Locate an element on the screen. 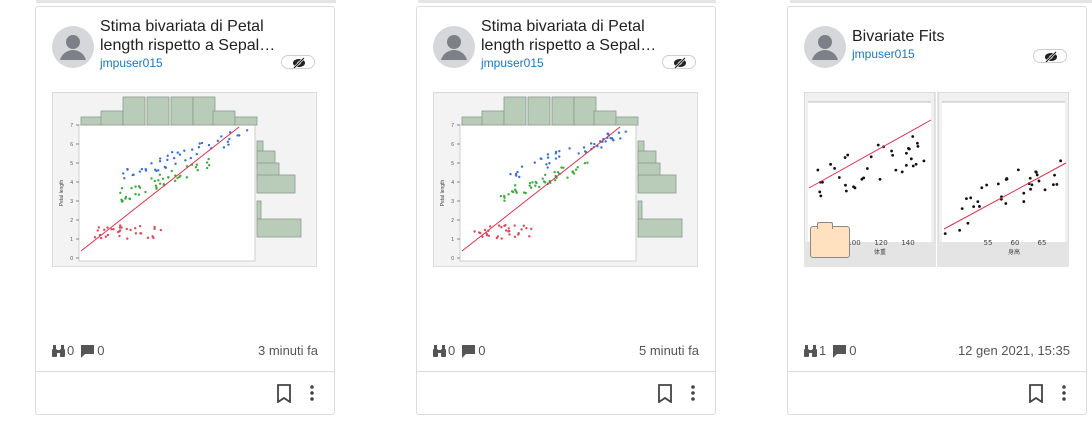 The width and height of the screenshot is (1092, 428). x-tick-label: 65 is located at coordinates (1042, 243).